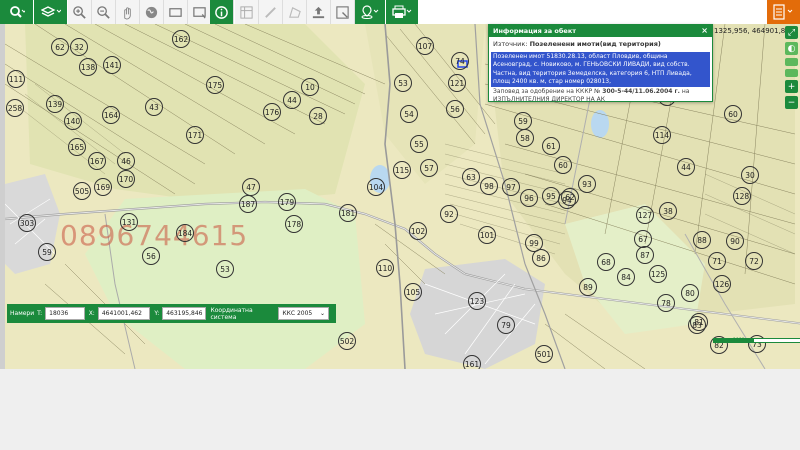  What do you see at coordinates (55, 104) in the screenshot?
I see `parcel-number: 139` at bounding box center [55, 104].